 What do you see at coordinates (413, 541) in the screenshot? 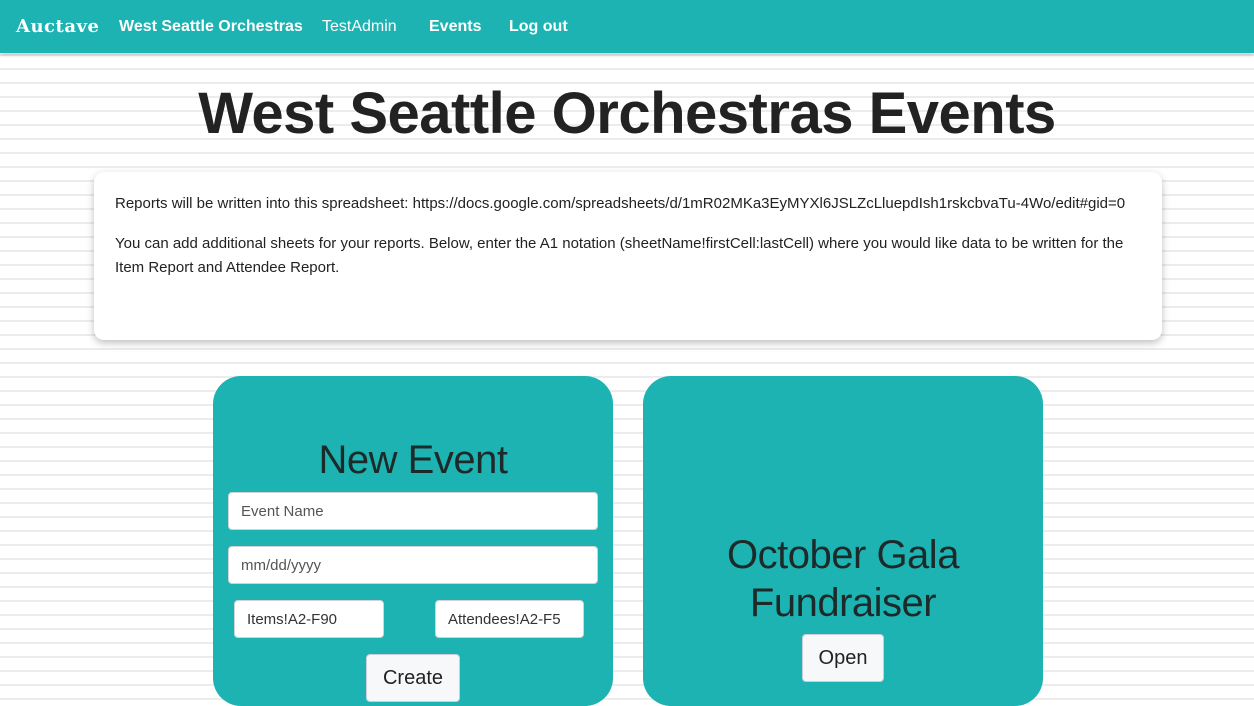
I see `new-event-card: New Event Create` at bounding box center [413, 541].